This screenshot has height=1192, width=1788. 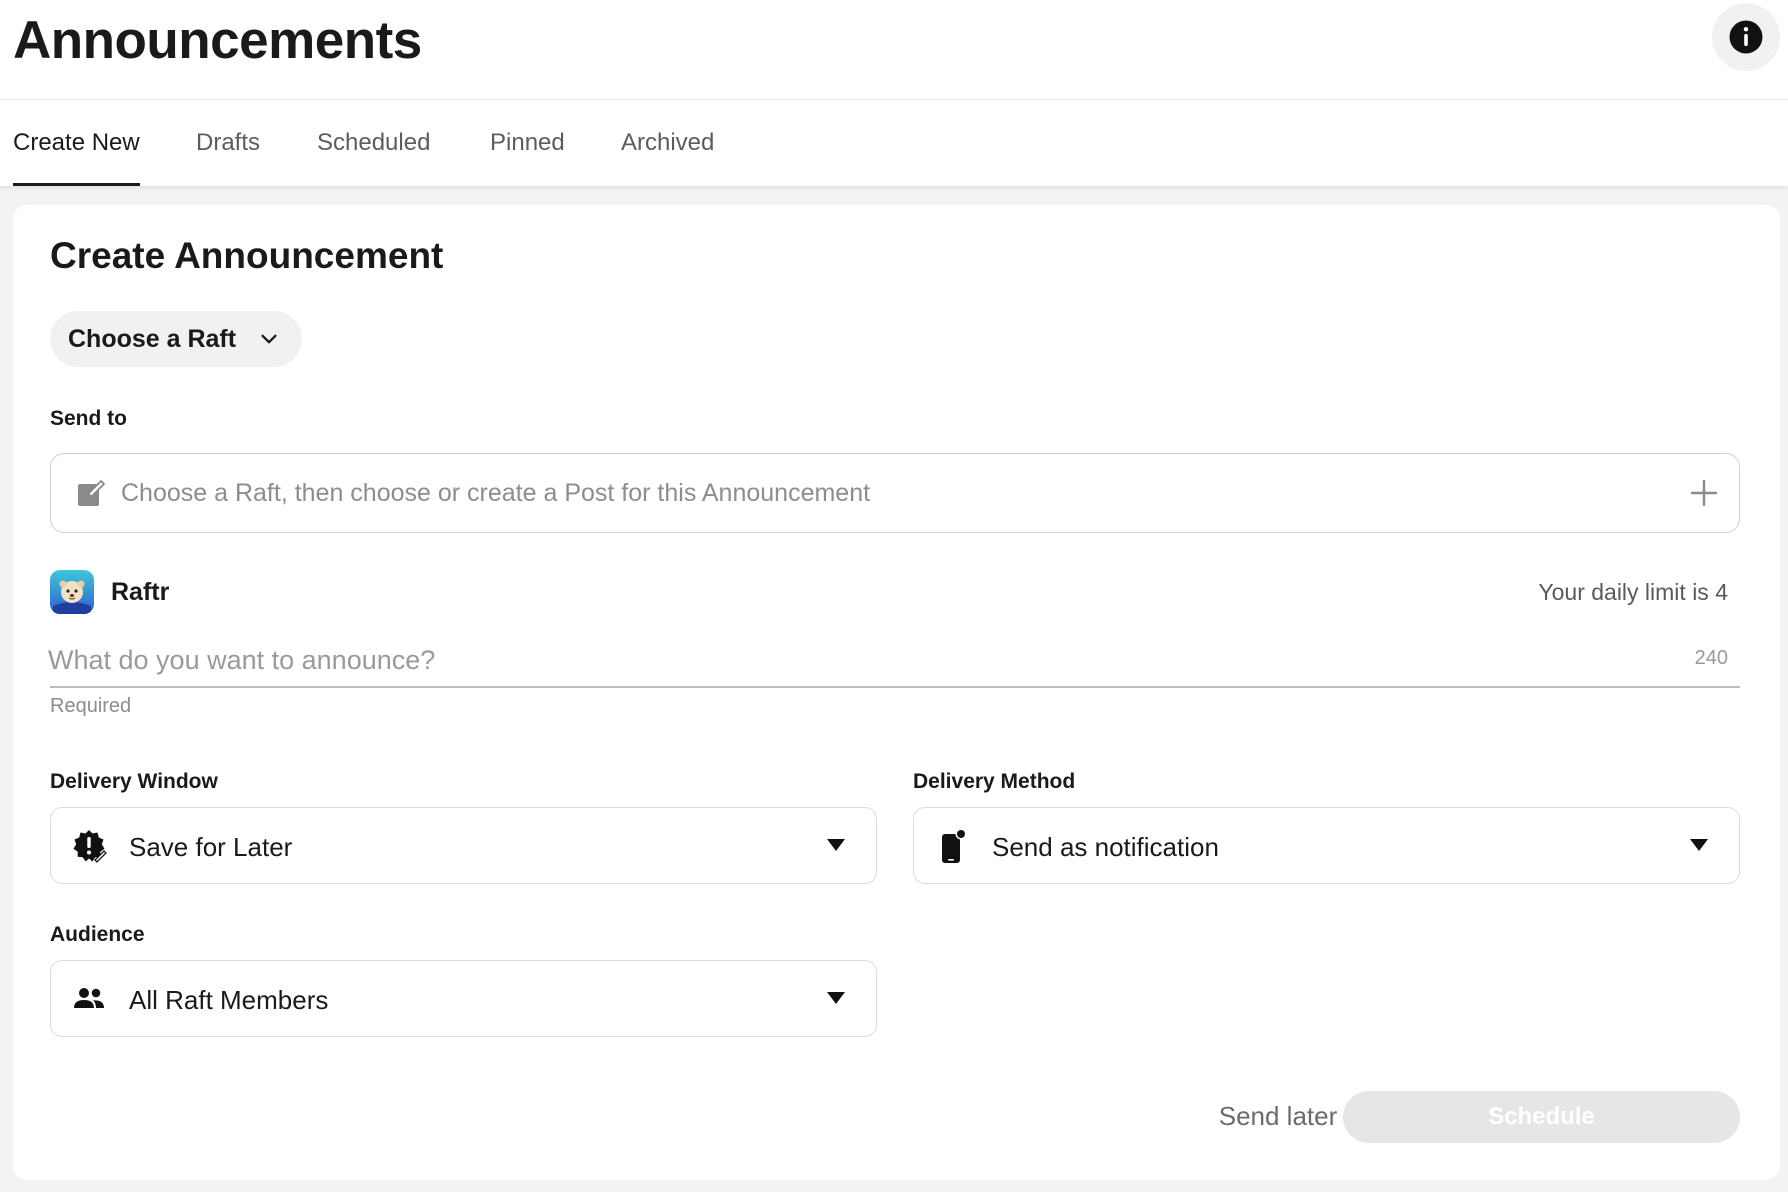 What do you see at coordinates (895, 687) in the screenshot?
I see `input-underline` at bounding box center [895, 687].